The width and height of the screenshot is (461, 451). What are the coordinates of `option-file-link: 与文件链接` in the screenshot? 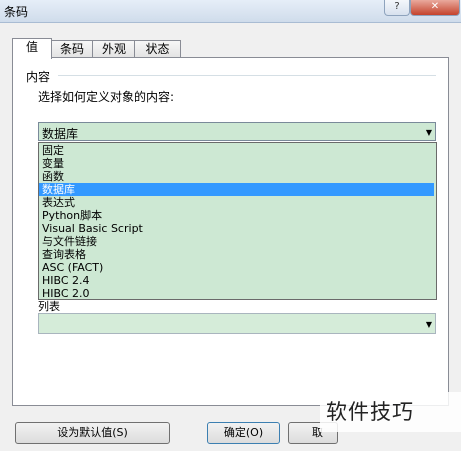 It's located at (237, 241).